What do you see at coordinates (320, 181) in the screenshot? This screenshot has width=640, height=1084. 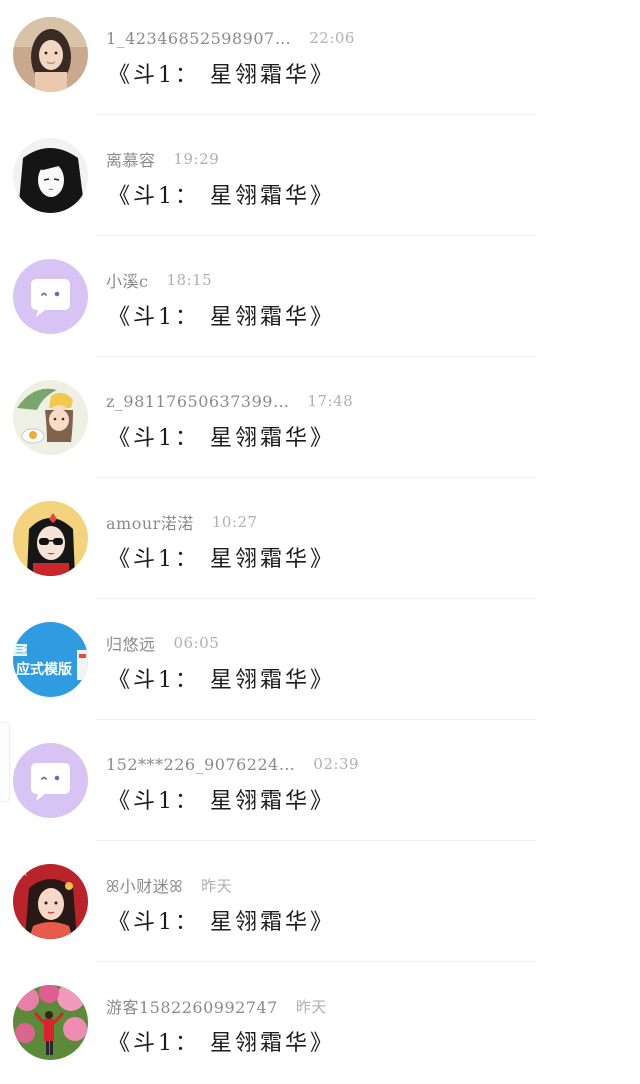 I see `message-row: 离慕容 19:29 《斗1： 星翎霜华》` at bounding box center [320, 181].